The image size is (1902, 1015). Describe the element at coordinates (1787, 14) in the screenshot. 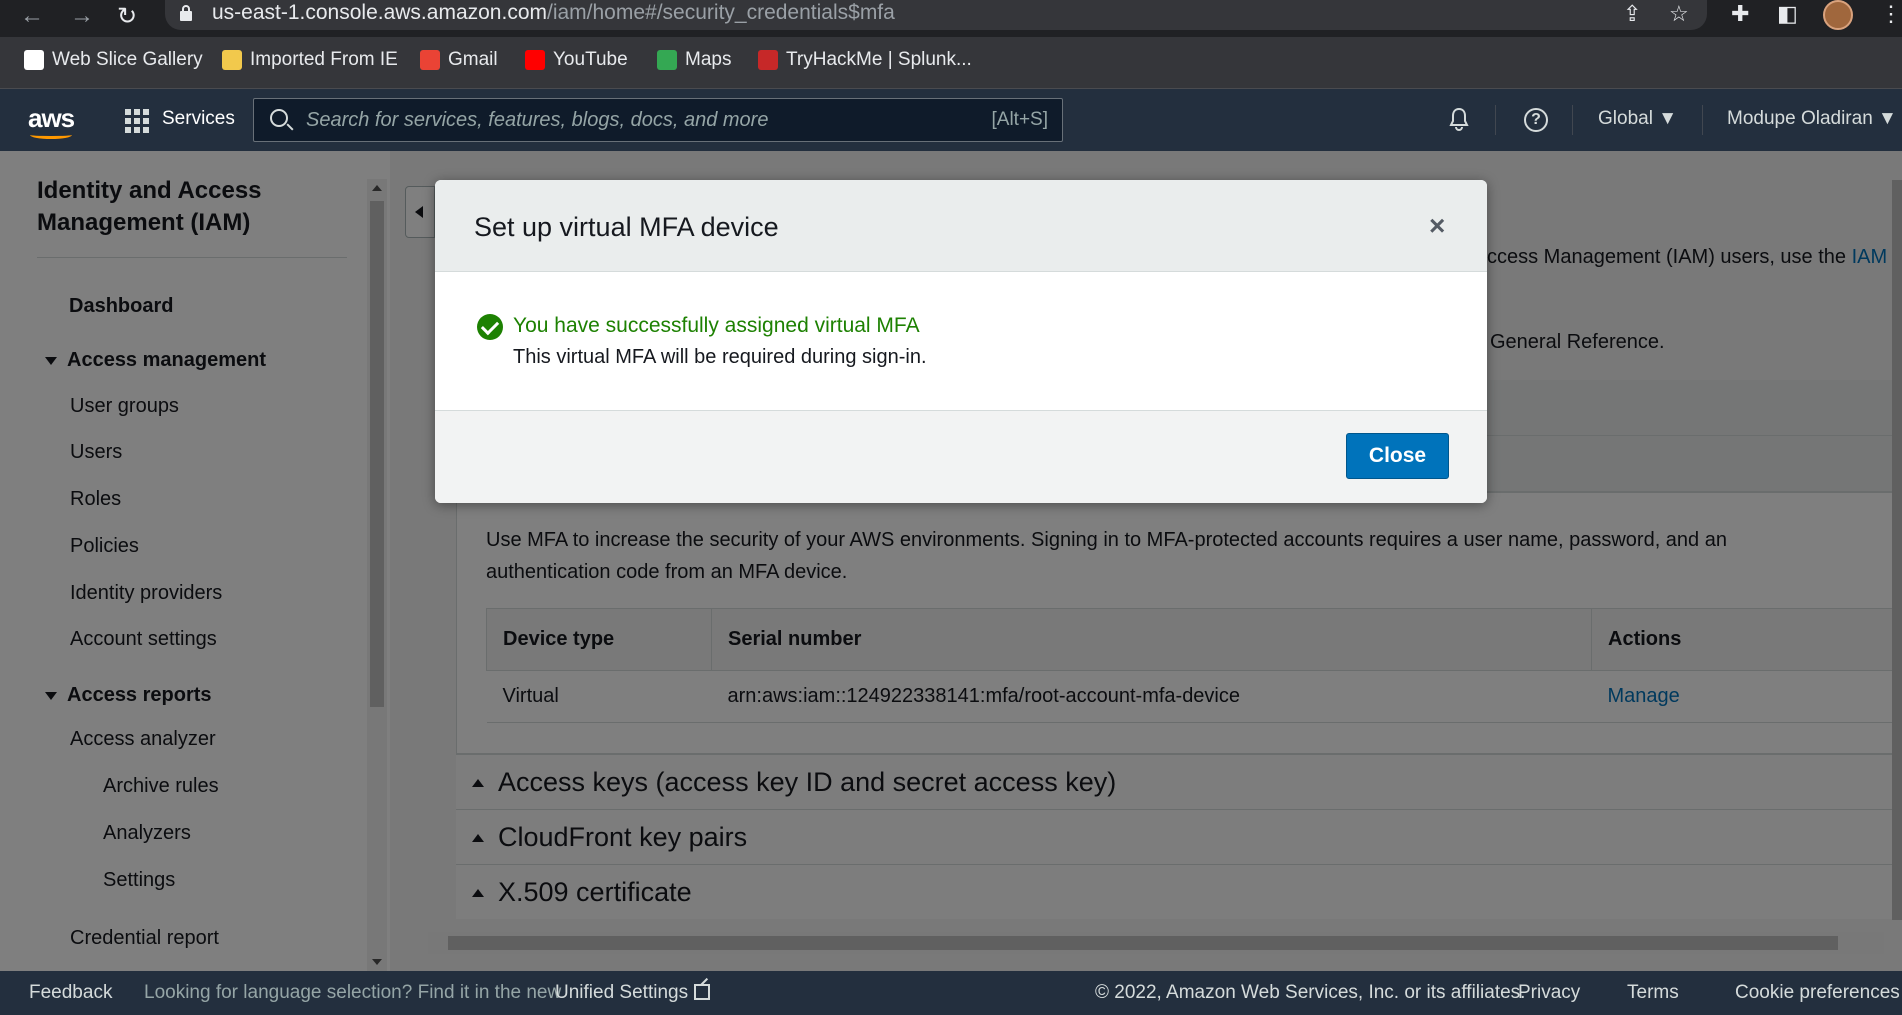

I see `side-panel-icon: ◧` at that location.